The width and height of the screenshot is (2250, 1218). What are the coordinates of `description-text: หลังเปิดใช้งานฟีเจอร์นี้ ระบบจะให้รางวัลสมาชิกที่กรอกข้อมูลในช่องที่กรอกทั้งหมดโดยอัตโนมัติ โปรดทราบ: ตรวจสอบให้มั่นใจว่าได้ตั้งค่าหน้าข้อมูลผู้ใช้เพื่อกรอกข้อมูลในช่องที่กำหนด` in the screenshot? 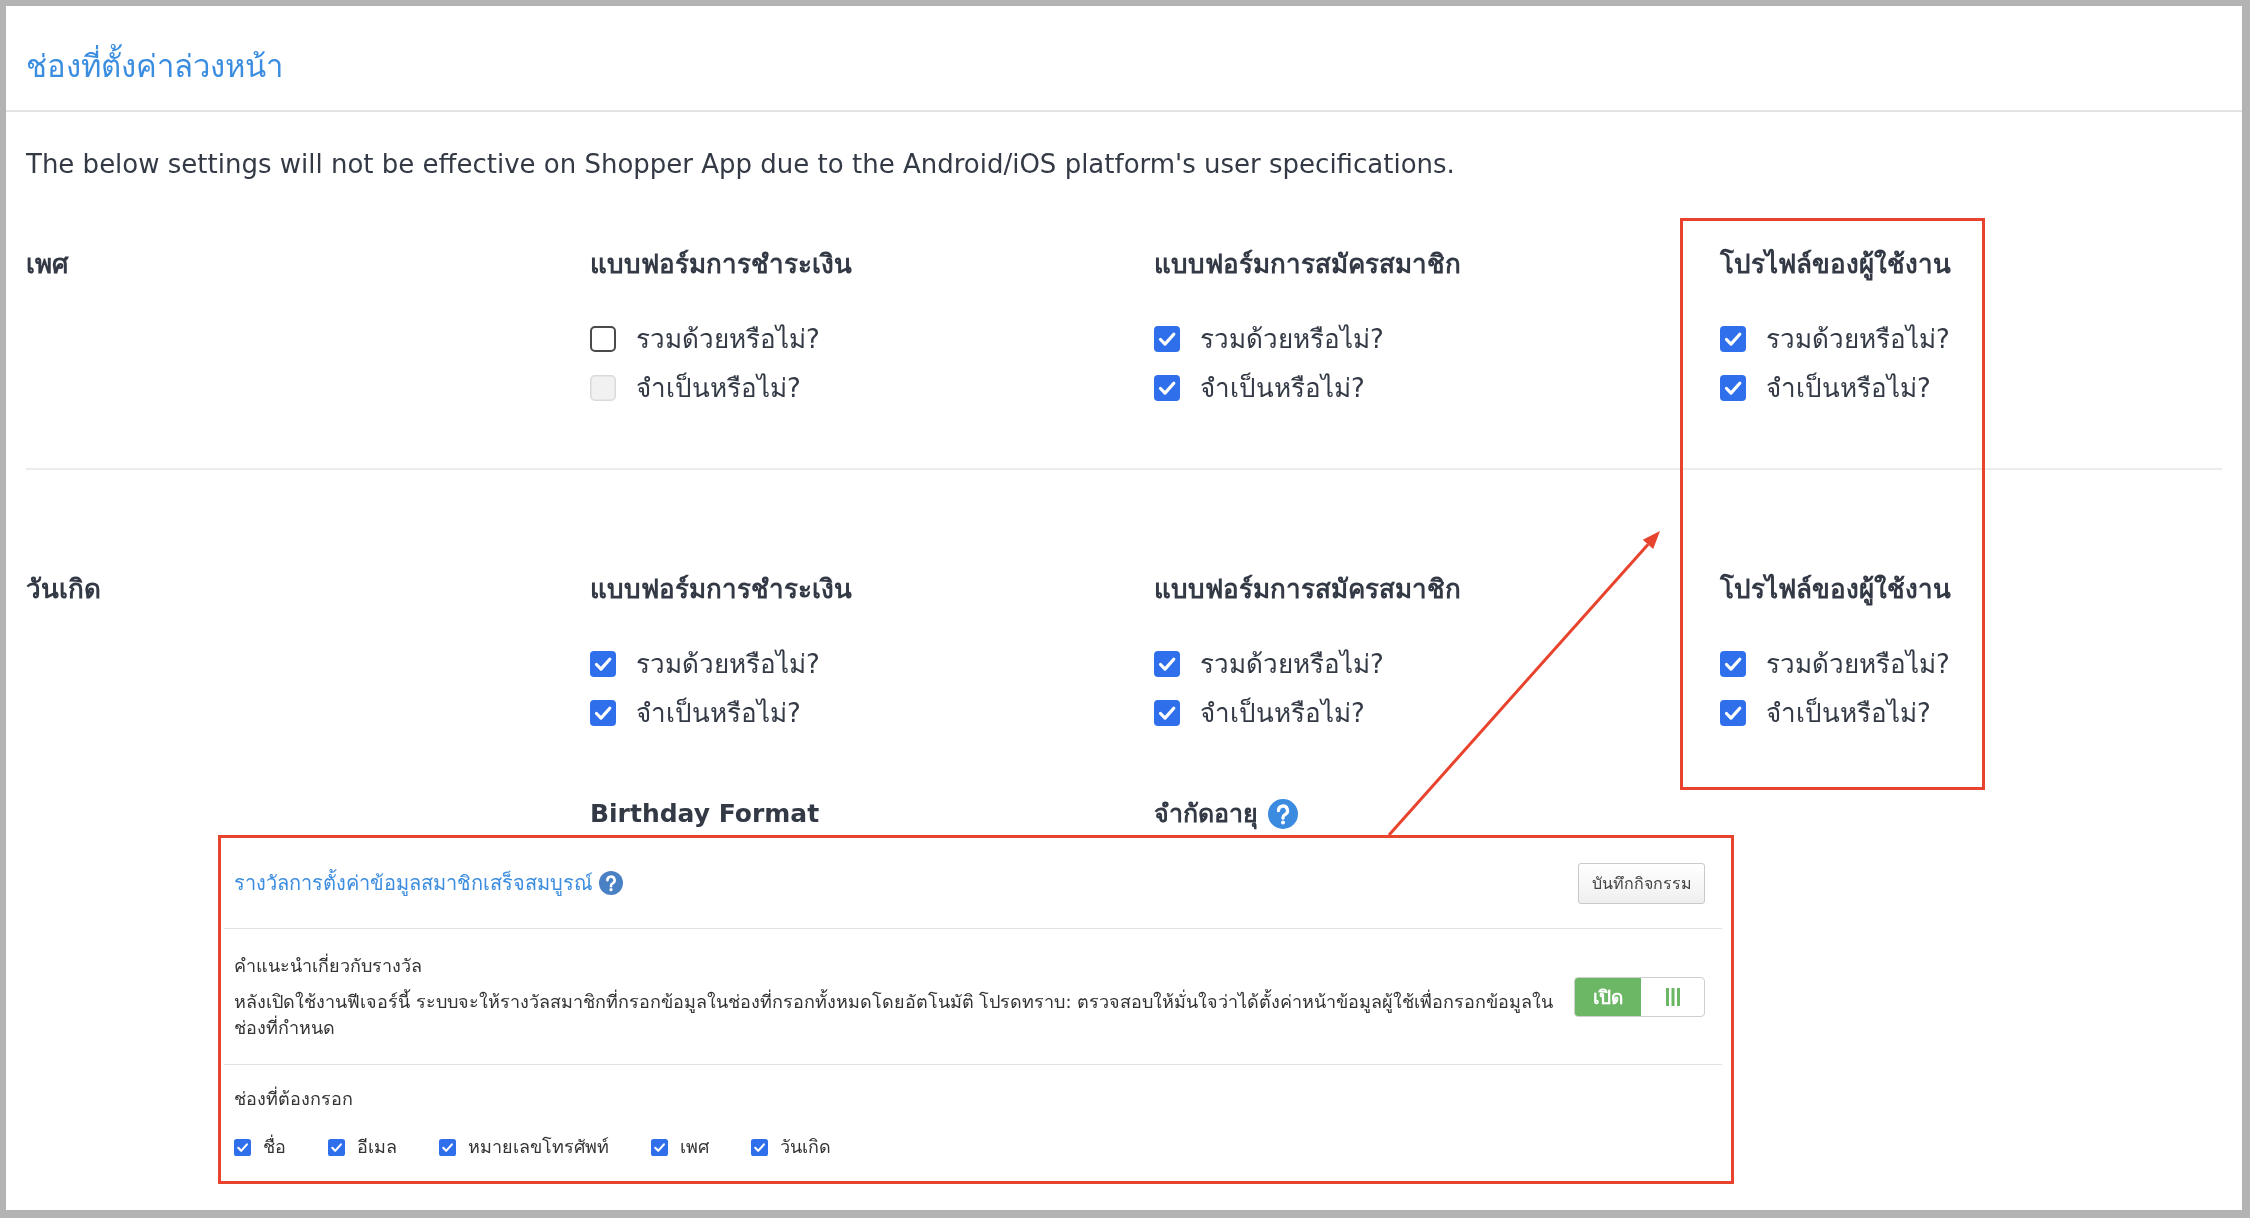 It's located at (894, 1014).